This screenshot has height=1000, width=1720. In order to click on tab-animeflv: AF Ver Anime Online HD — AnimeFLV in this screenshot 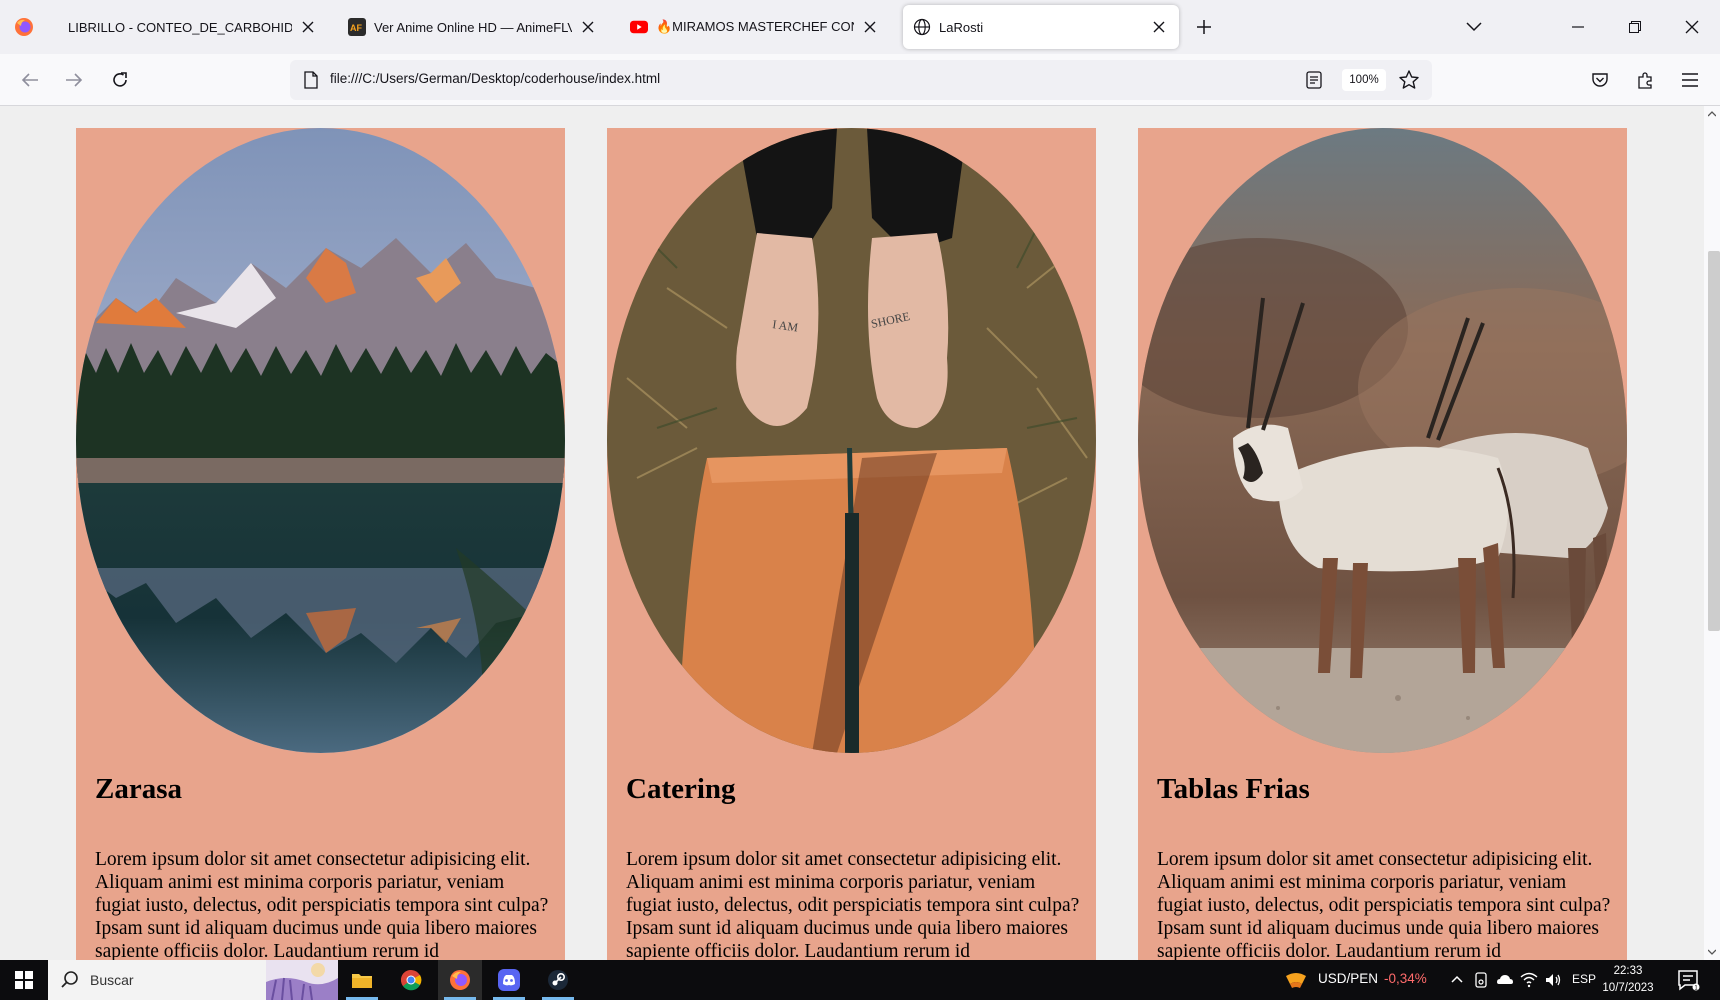, I will do `click(473, 27)`.